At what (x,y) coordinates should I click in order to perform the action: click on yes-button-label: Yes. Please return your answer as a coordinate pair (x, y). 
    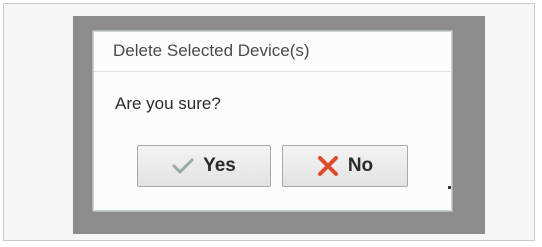
    Looking at the image, I should click on (219, 165).